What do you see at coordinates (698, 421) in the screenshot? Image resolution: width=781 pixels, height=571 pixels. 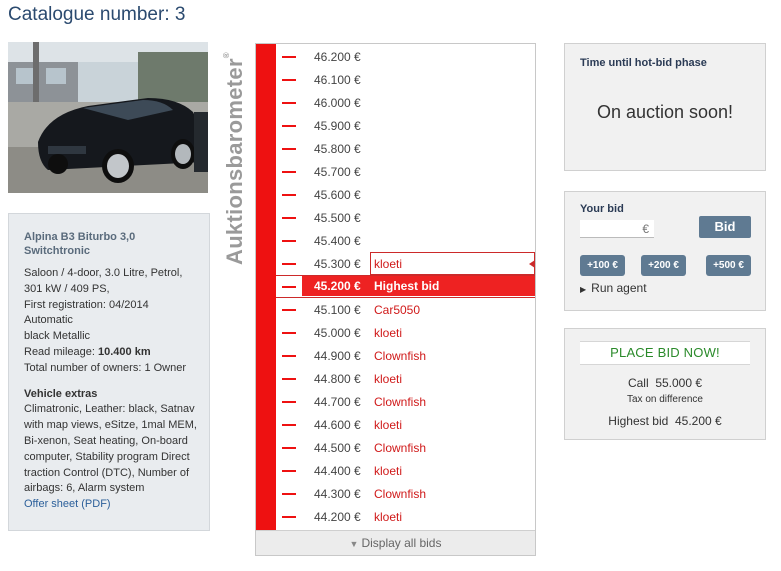 I see `highest-bid-value: 45.200 €` at bounding box center [698, 421].